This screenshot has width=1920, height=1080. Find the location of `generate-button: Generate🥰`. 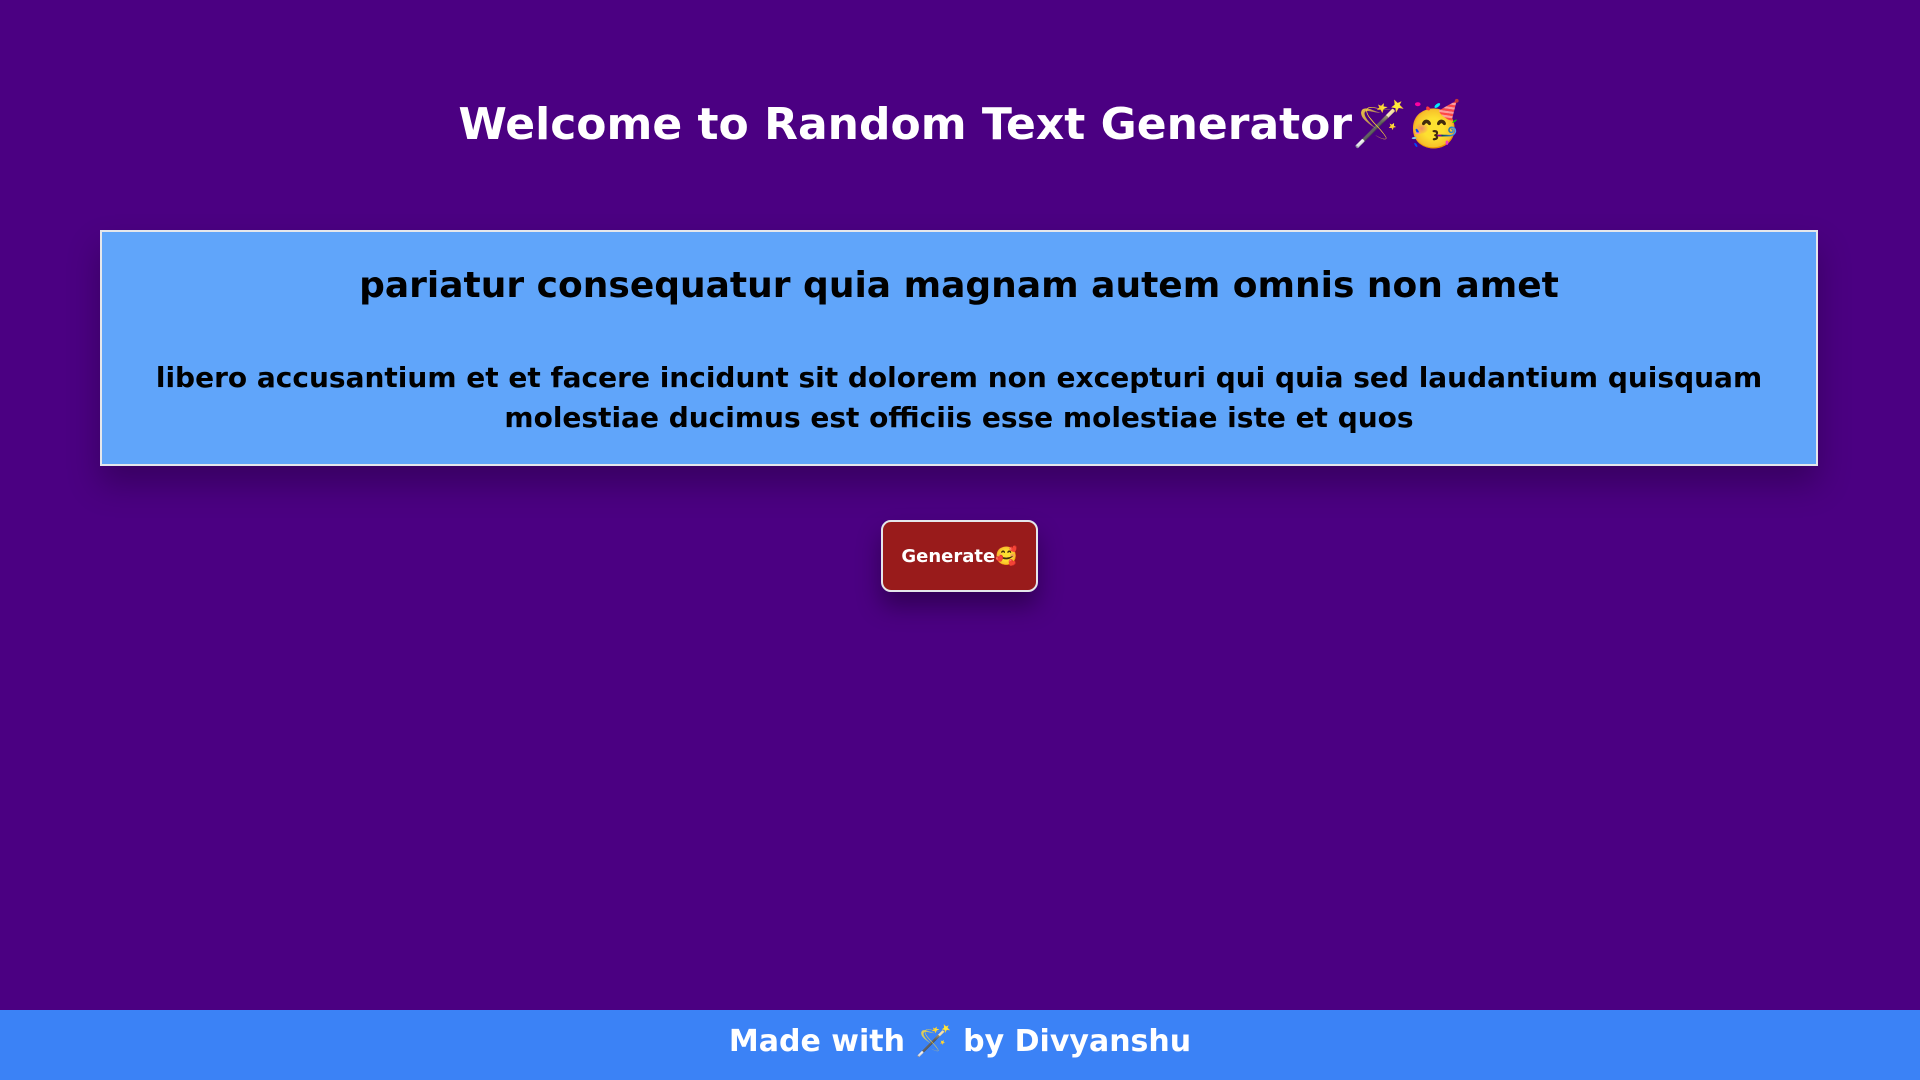

generate-button: Generate🥰 is located at coordinates (959, 556).